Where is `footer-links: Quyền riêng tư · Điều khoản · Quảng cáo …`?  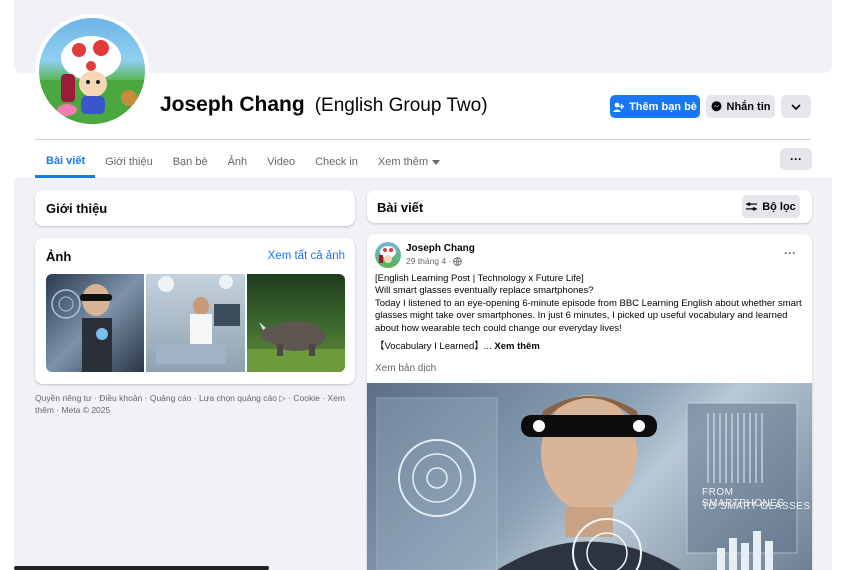
footer-links: Quyền riêng tư · Điều khoản · Quảng cáo … is located at coordinates (195, 404).